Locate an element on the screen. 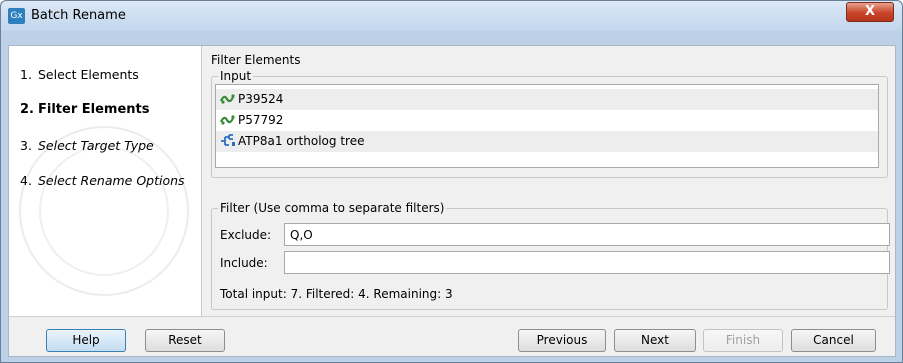 This screenshot has width=903, height=363. list-item-label: P57792 is located at coordinates (261, 120).